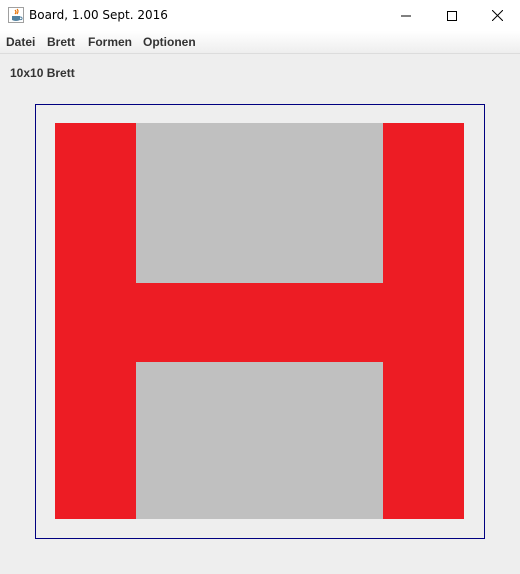  I want to click on menu-formen: Formen, so click(110, 42).